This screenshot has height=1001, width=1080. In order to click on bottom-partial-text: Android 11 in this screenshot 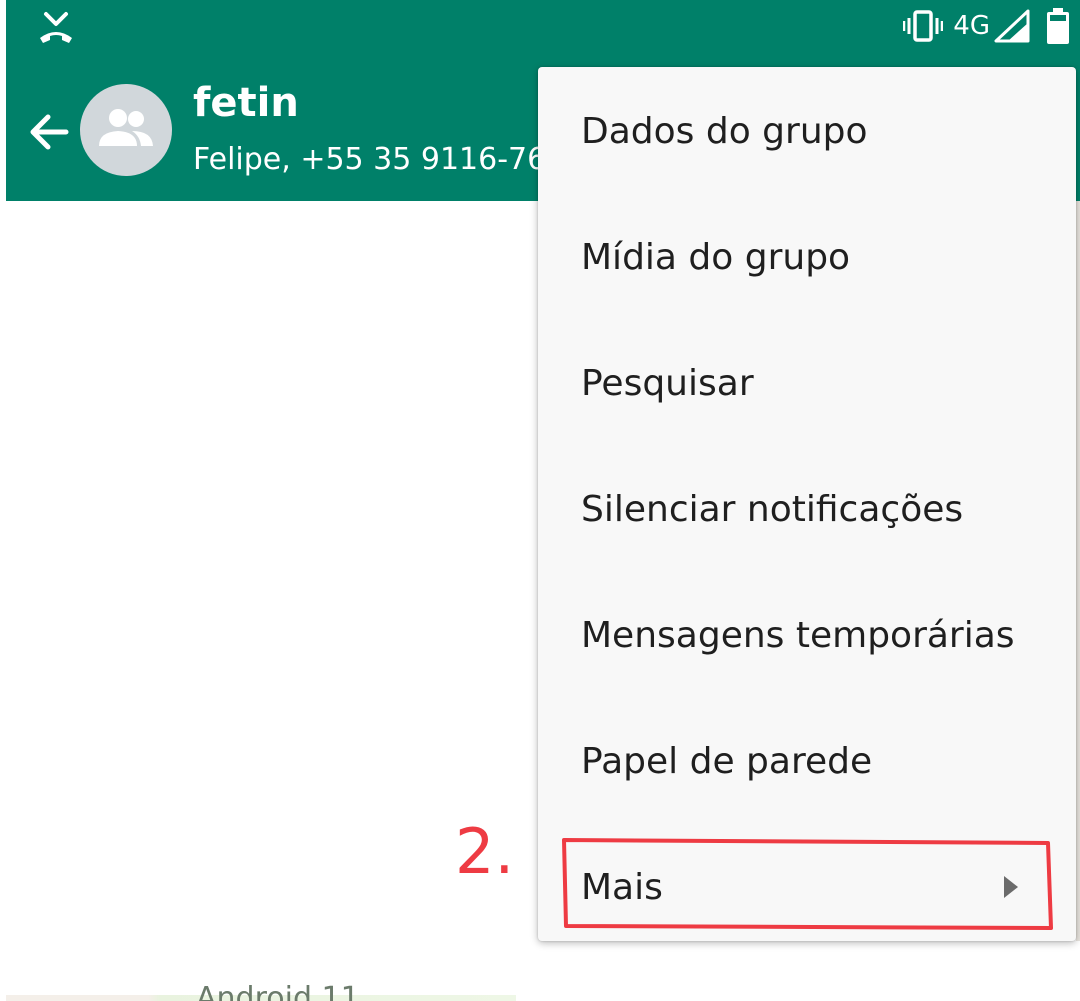, I will do `click(278, 991)`.